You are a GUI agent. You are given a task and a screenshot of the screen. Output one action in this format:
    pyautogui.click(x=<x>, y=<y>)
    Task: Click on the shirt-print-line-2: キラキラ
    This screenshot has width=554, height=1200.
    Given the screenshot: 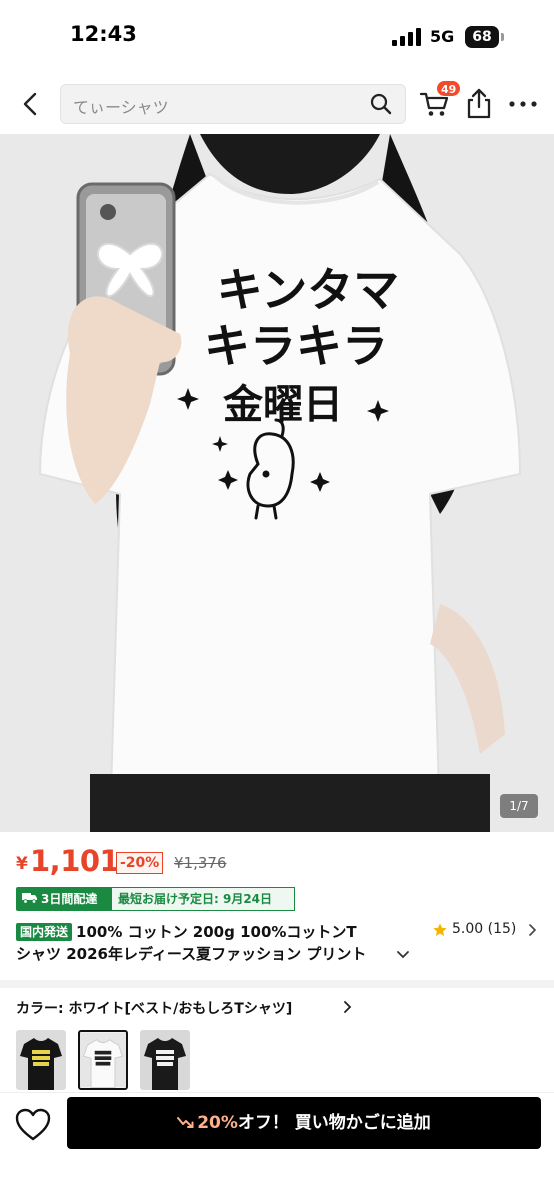 What is the action you would take?
    pyautogui.click(x=296, y=346)
    